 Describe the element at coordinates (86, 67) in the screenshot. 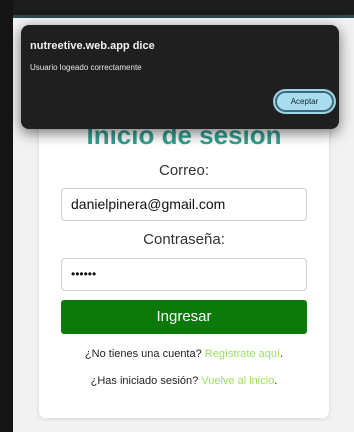

I see `alert-message: Usuario logeado correctamente` at that location.